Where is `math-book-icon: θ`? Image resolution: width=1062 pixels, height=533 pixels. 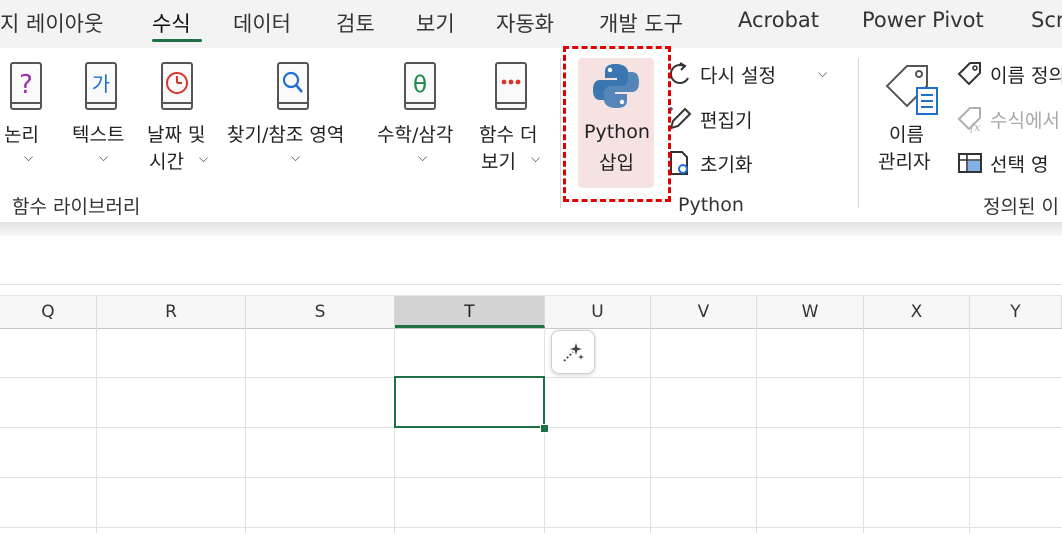
math-book-icon: θ is located at coordinates (420, 86).